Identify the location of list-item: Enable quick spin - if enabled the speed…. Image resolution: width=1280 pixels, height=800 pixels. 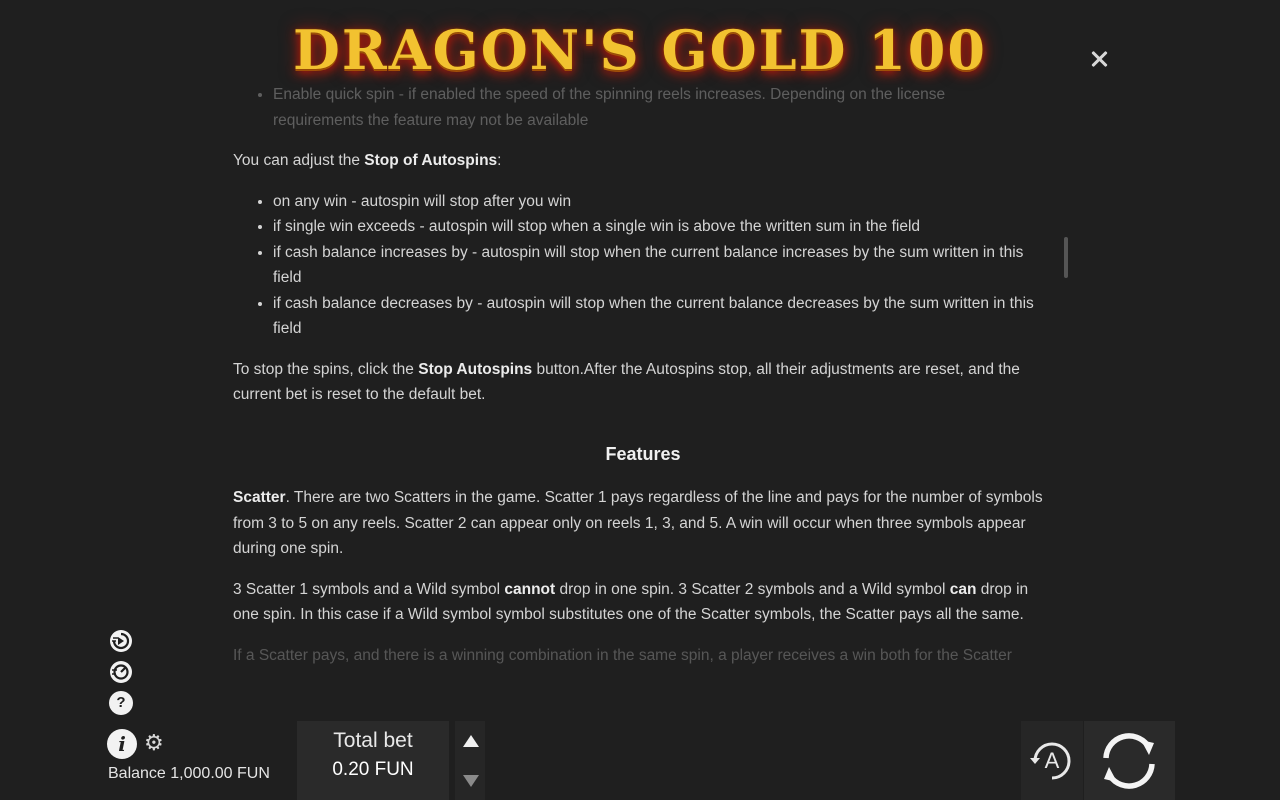
(663, 107).